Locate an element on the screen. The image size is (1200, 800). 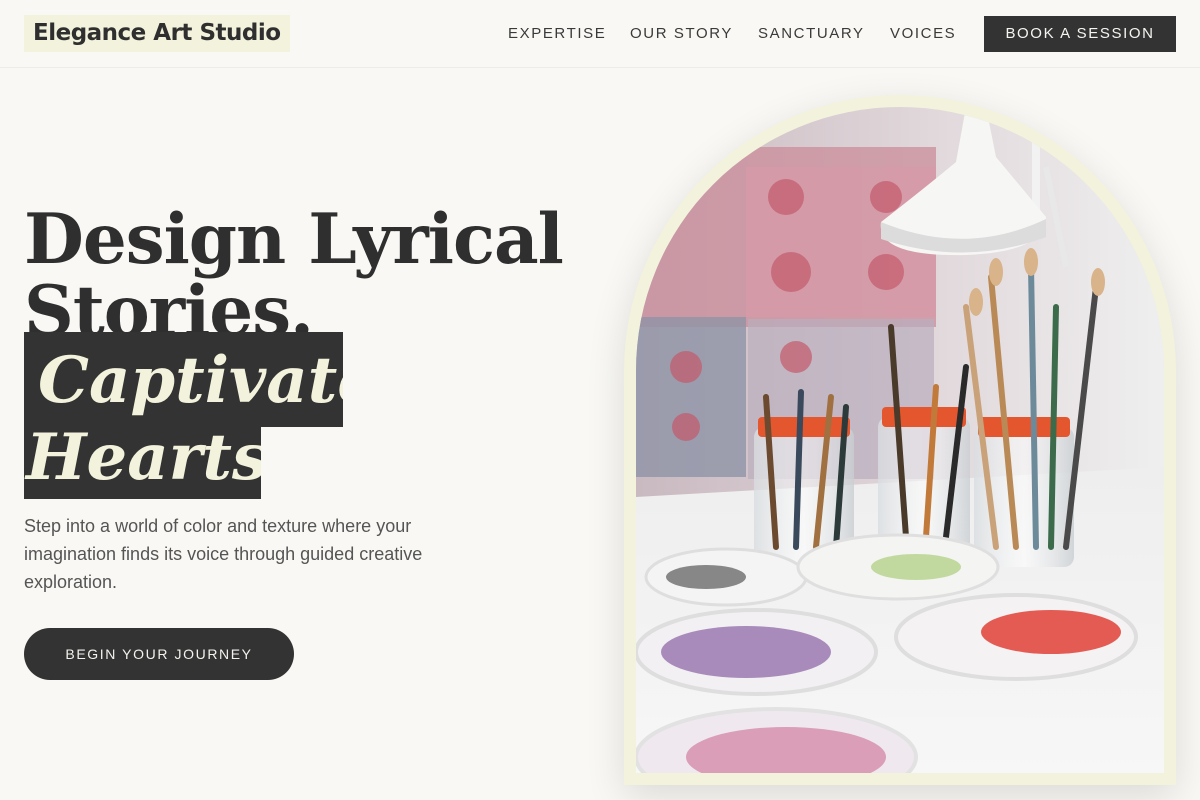
begin-journey-button: BEGIN YOUR JOURNEY is located at coordinates (159, 654).